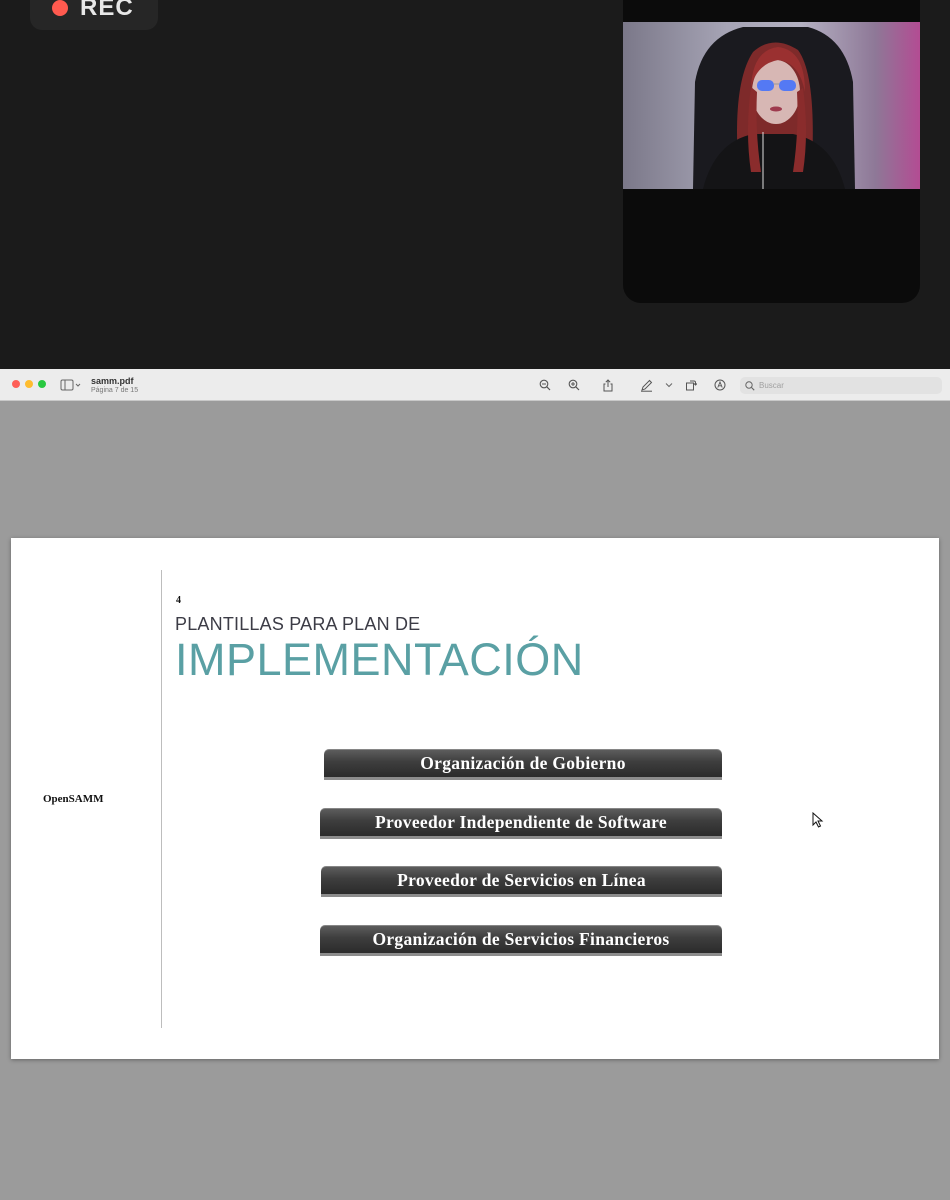 This screenshot has height=1200, width=950. I want to click on template-button-gobierno: Organización de Gobierno, so click(523, 764).